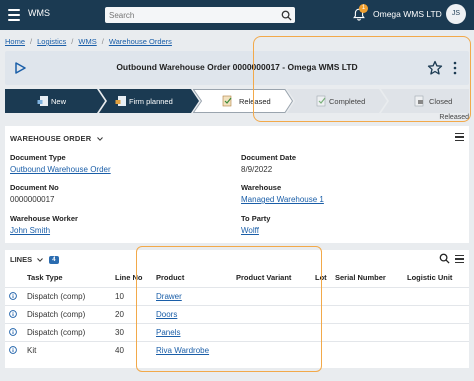 This screenshot has height=381, width=474. Describe the element at coordinates (325, 278) in the screenshot. I see `column-lot: Lot` at that location.